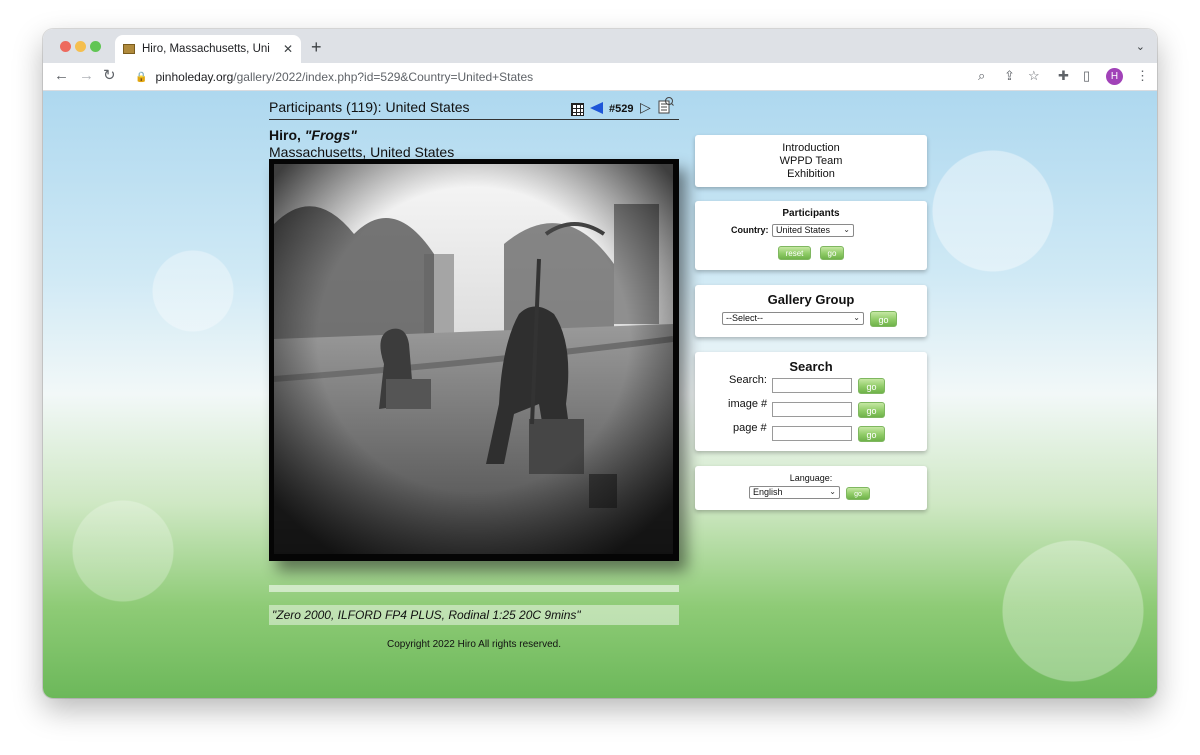  What do you see at coordinates (109, 76) in the screenshot?
I see `reload-icon: ↻` at bounding box center [109, 76].